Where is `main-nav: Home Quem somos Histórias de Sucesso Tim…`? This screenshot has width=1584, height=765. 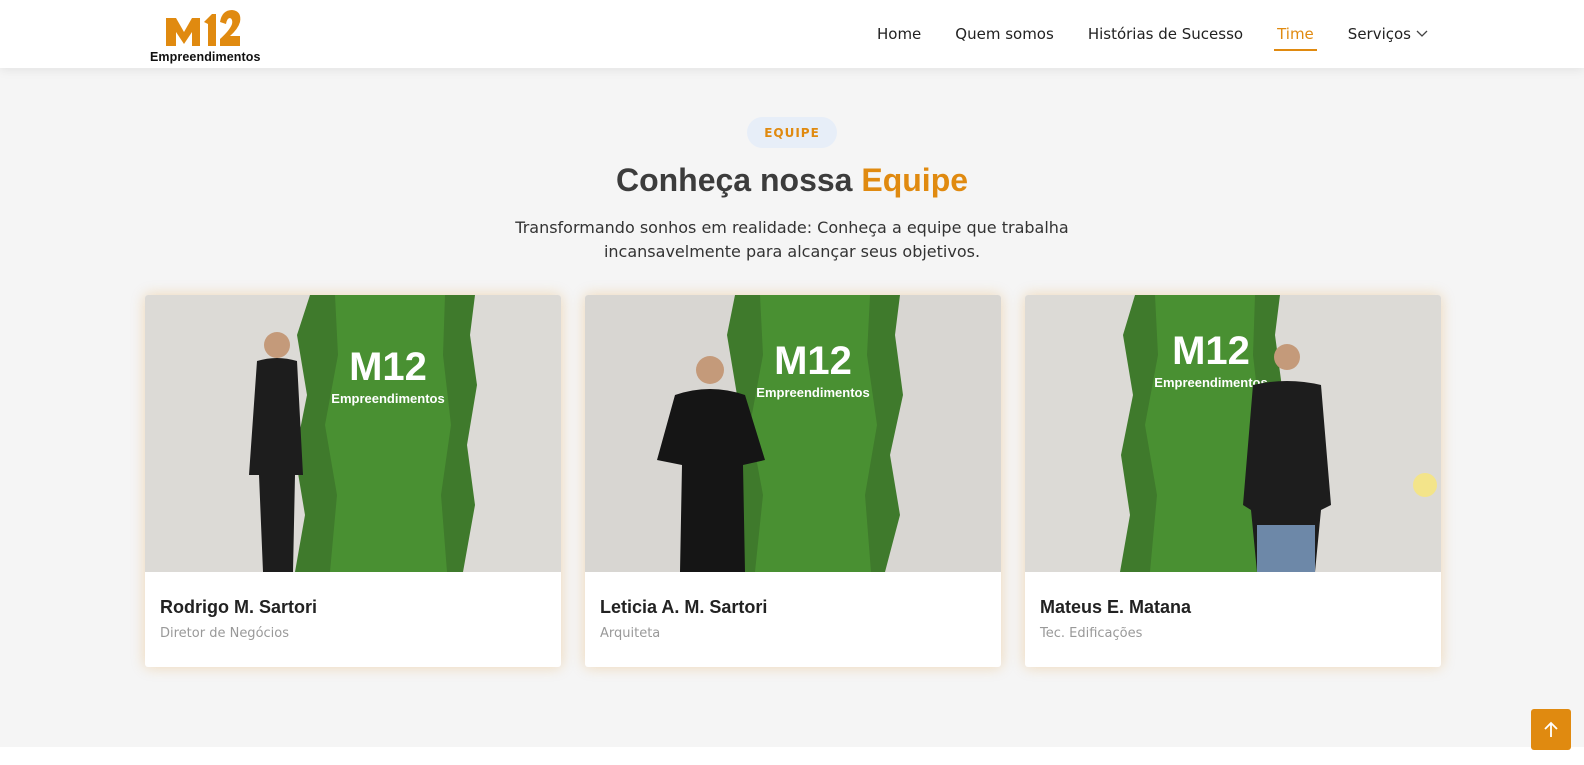 main-nav: Home Quem somos Histórias de Sucesso Tim… is located at coordinates (1135, 34).